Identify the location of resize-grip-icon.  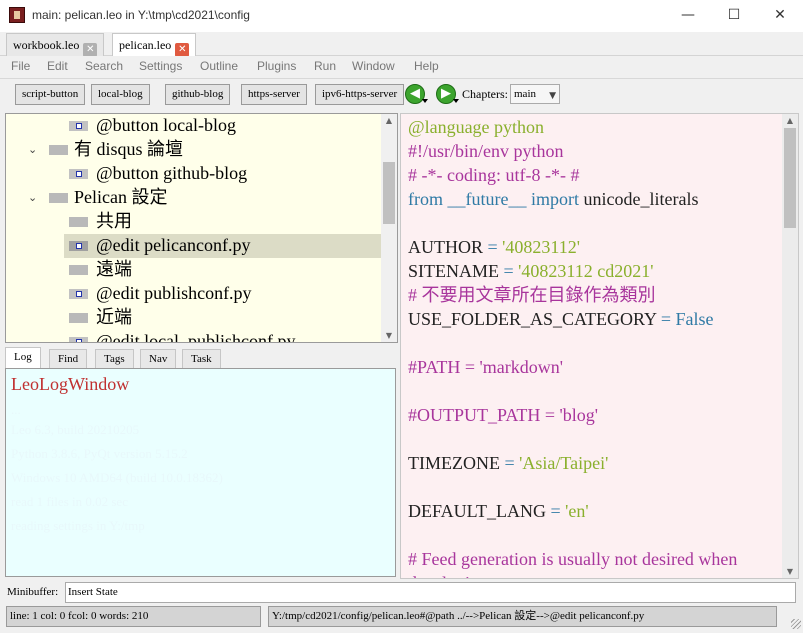
(796, 624).